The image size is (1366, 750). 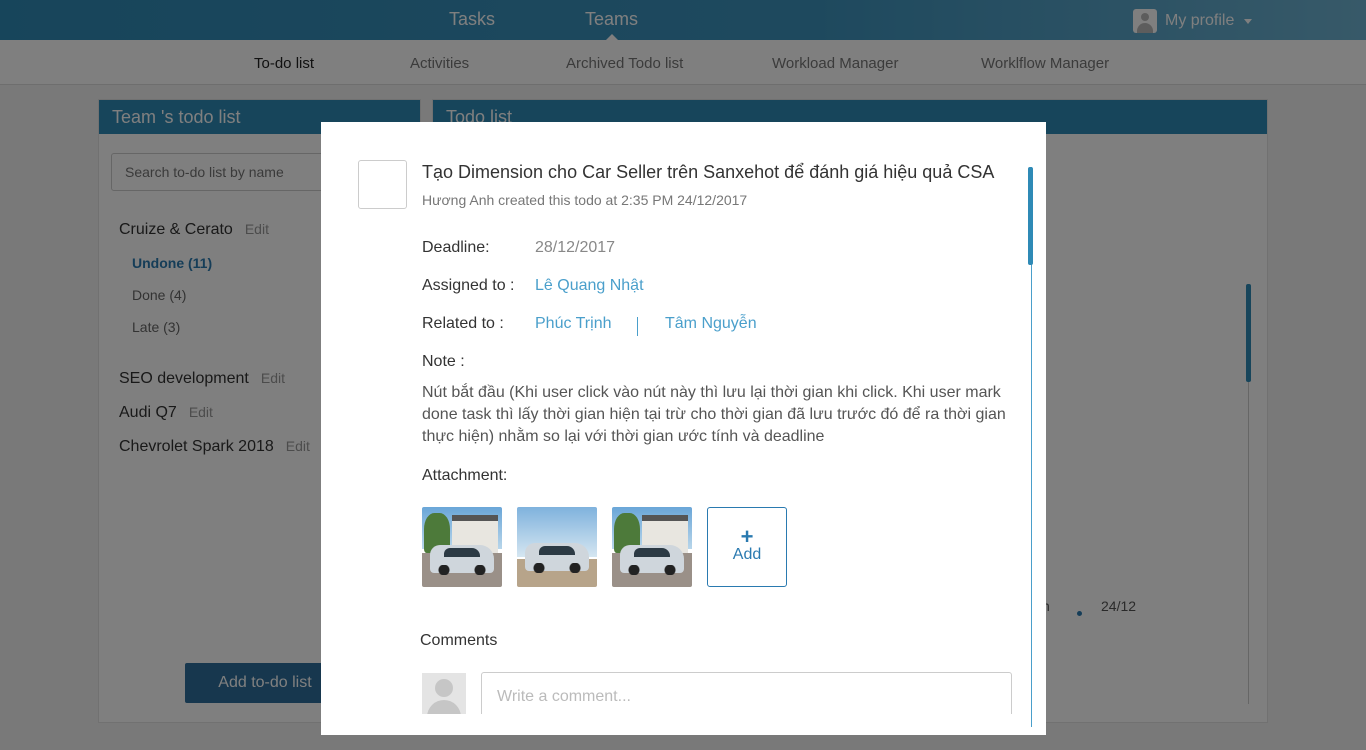 I want to click on related-label: Related to :, so click(x=463, y=323).